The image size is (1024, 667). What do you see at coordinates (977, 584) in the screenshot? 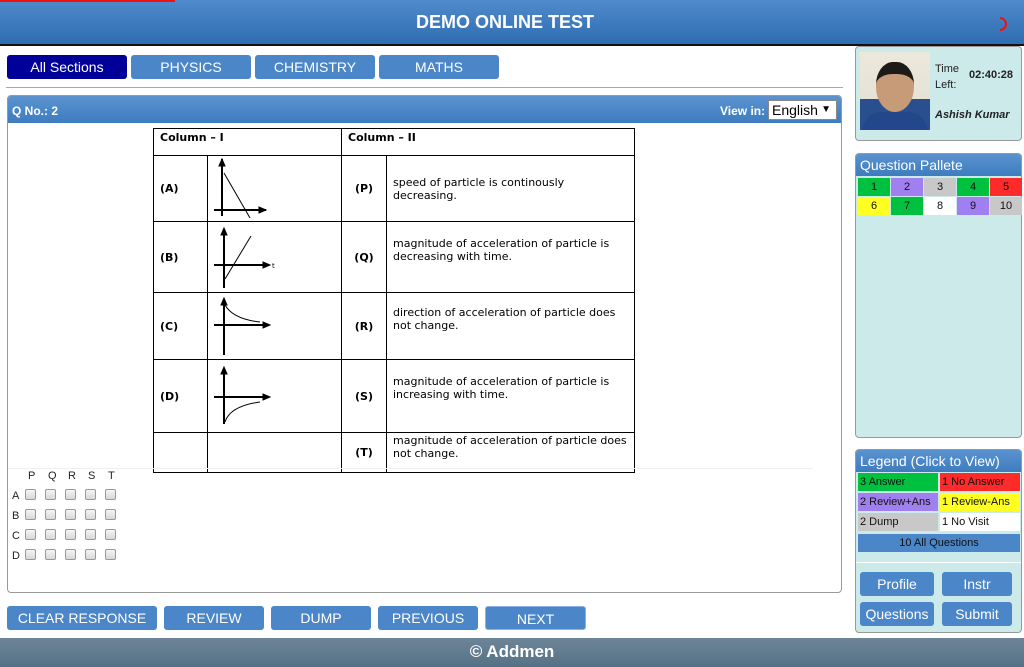
I see `instructions-button: Instr` at bounding box center [977, 584].